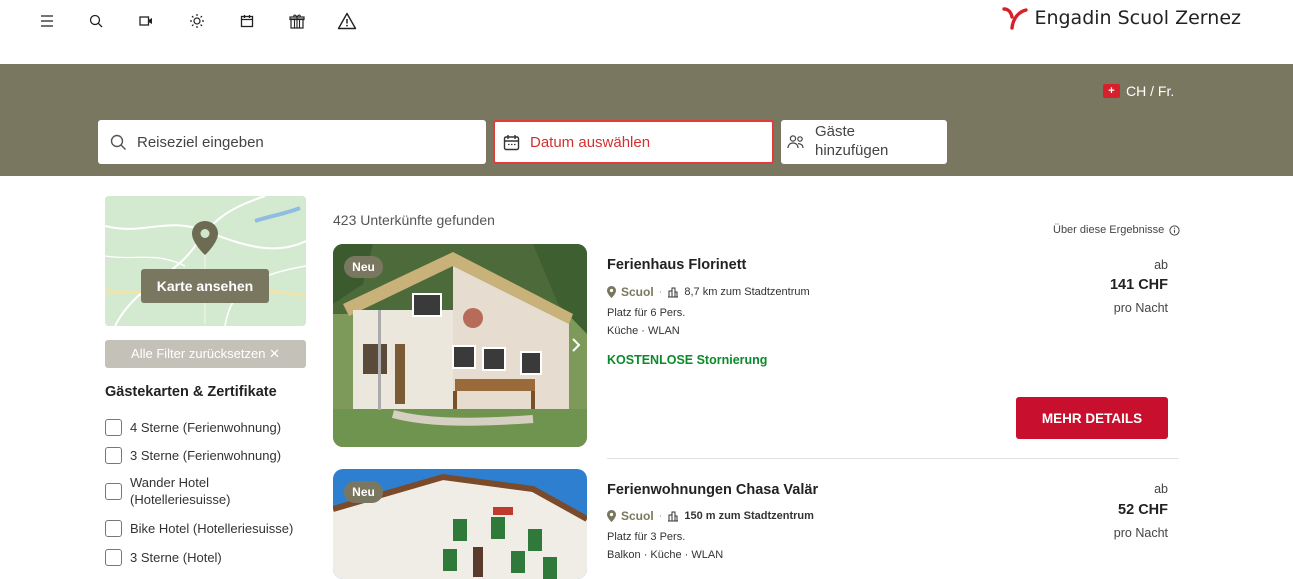 The height and width of the screenshot is (579, 1293). What do you see at coordinates (191, 392) in the screenshot?
I see `filter-group-title: Gästekarten & Zertifikate` at bounding box center [191, 392].